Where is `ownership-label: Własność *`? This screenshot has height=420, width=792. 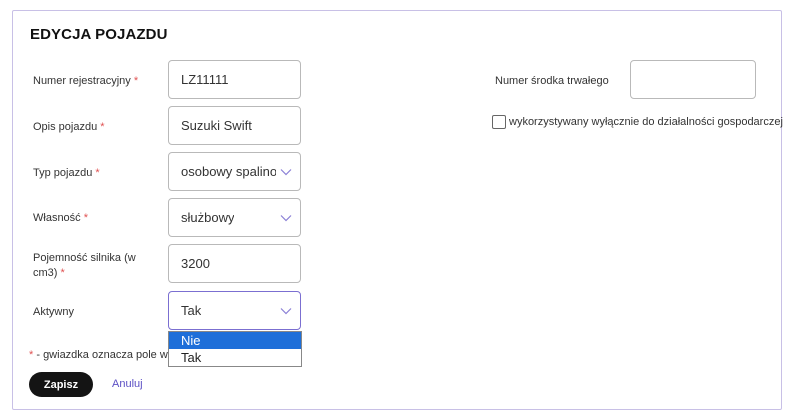
ownership-label: Własność * is located at coordinates (61, 218).